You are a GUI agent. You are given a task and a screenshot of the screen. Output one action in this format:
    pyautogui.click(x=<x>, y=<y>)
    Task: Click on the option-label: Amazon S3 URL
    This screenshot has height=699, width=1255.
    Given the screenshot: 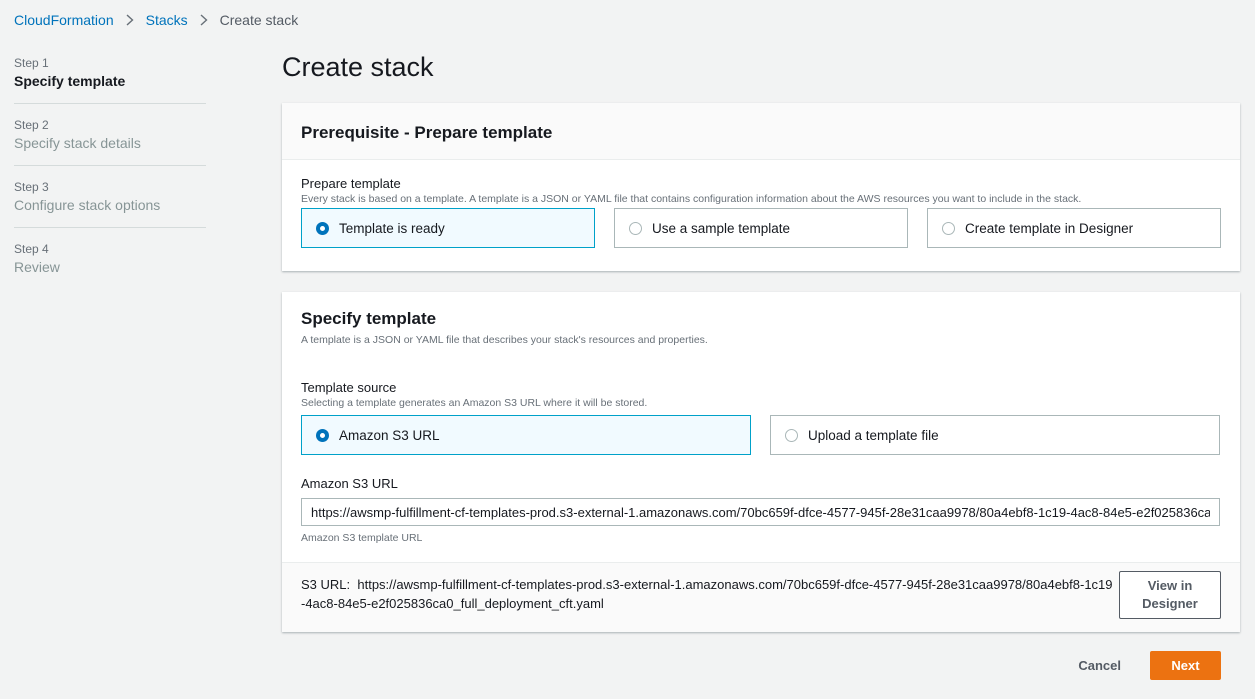 What is the action you would take?
    pyautogui.click(x=389, y=435)
    